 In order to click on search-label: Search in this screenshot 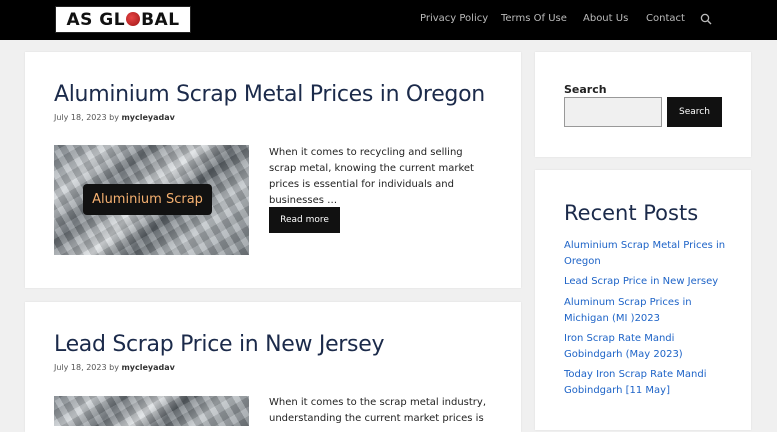, I will do `click(585, 89)`.